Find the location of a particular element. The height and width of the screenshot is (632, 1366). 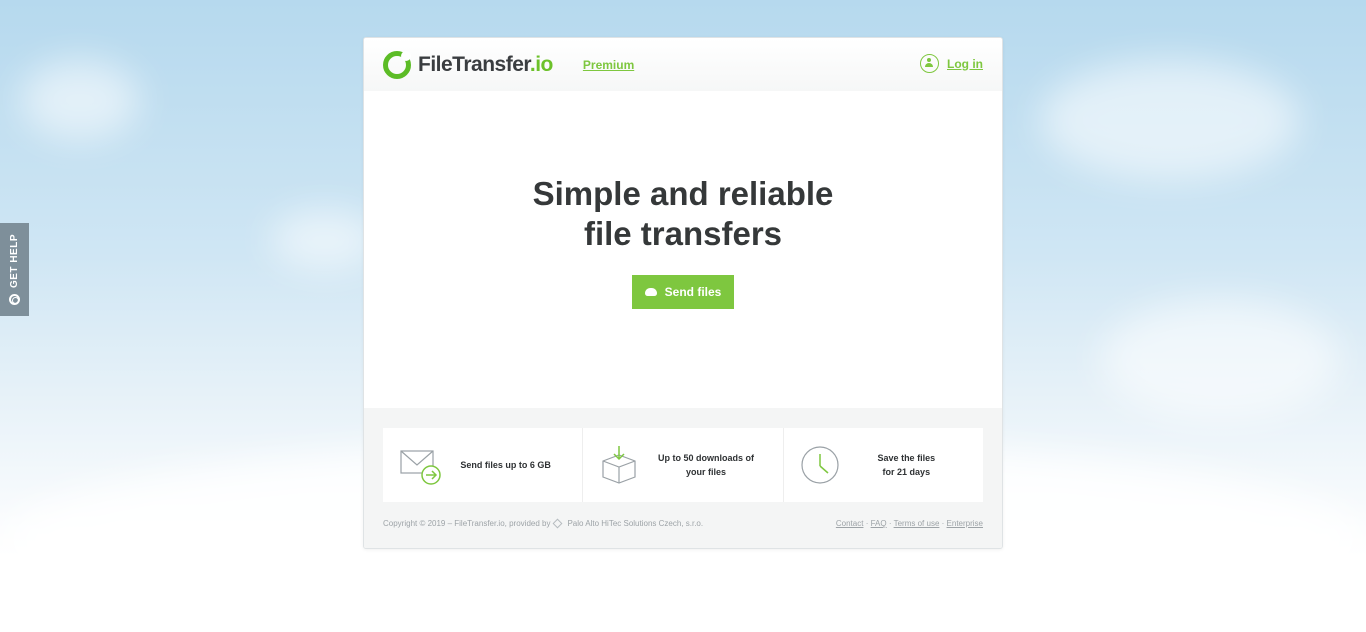

feature-text: Up to 50 downloads of your files is located at coordinates (705, 465).